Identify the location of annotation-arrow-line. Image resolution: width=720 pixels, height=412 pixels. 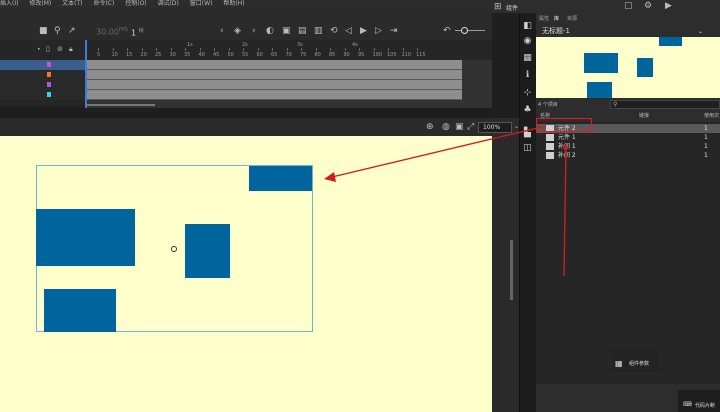
(439, 151).